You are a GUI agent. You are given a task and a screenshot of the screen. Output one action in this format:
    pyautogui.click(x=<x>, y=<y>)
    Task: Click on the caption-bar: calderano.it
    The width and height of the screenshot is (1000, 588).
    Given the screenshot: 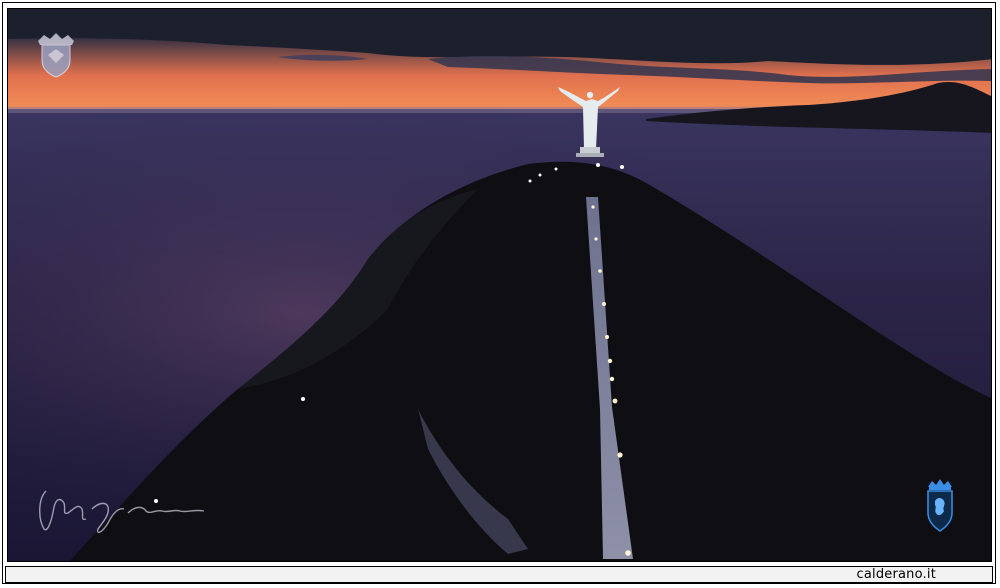 What is the action you would take?
    pyautogui.click(x=499, y=574)
    